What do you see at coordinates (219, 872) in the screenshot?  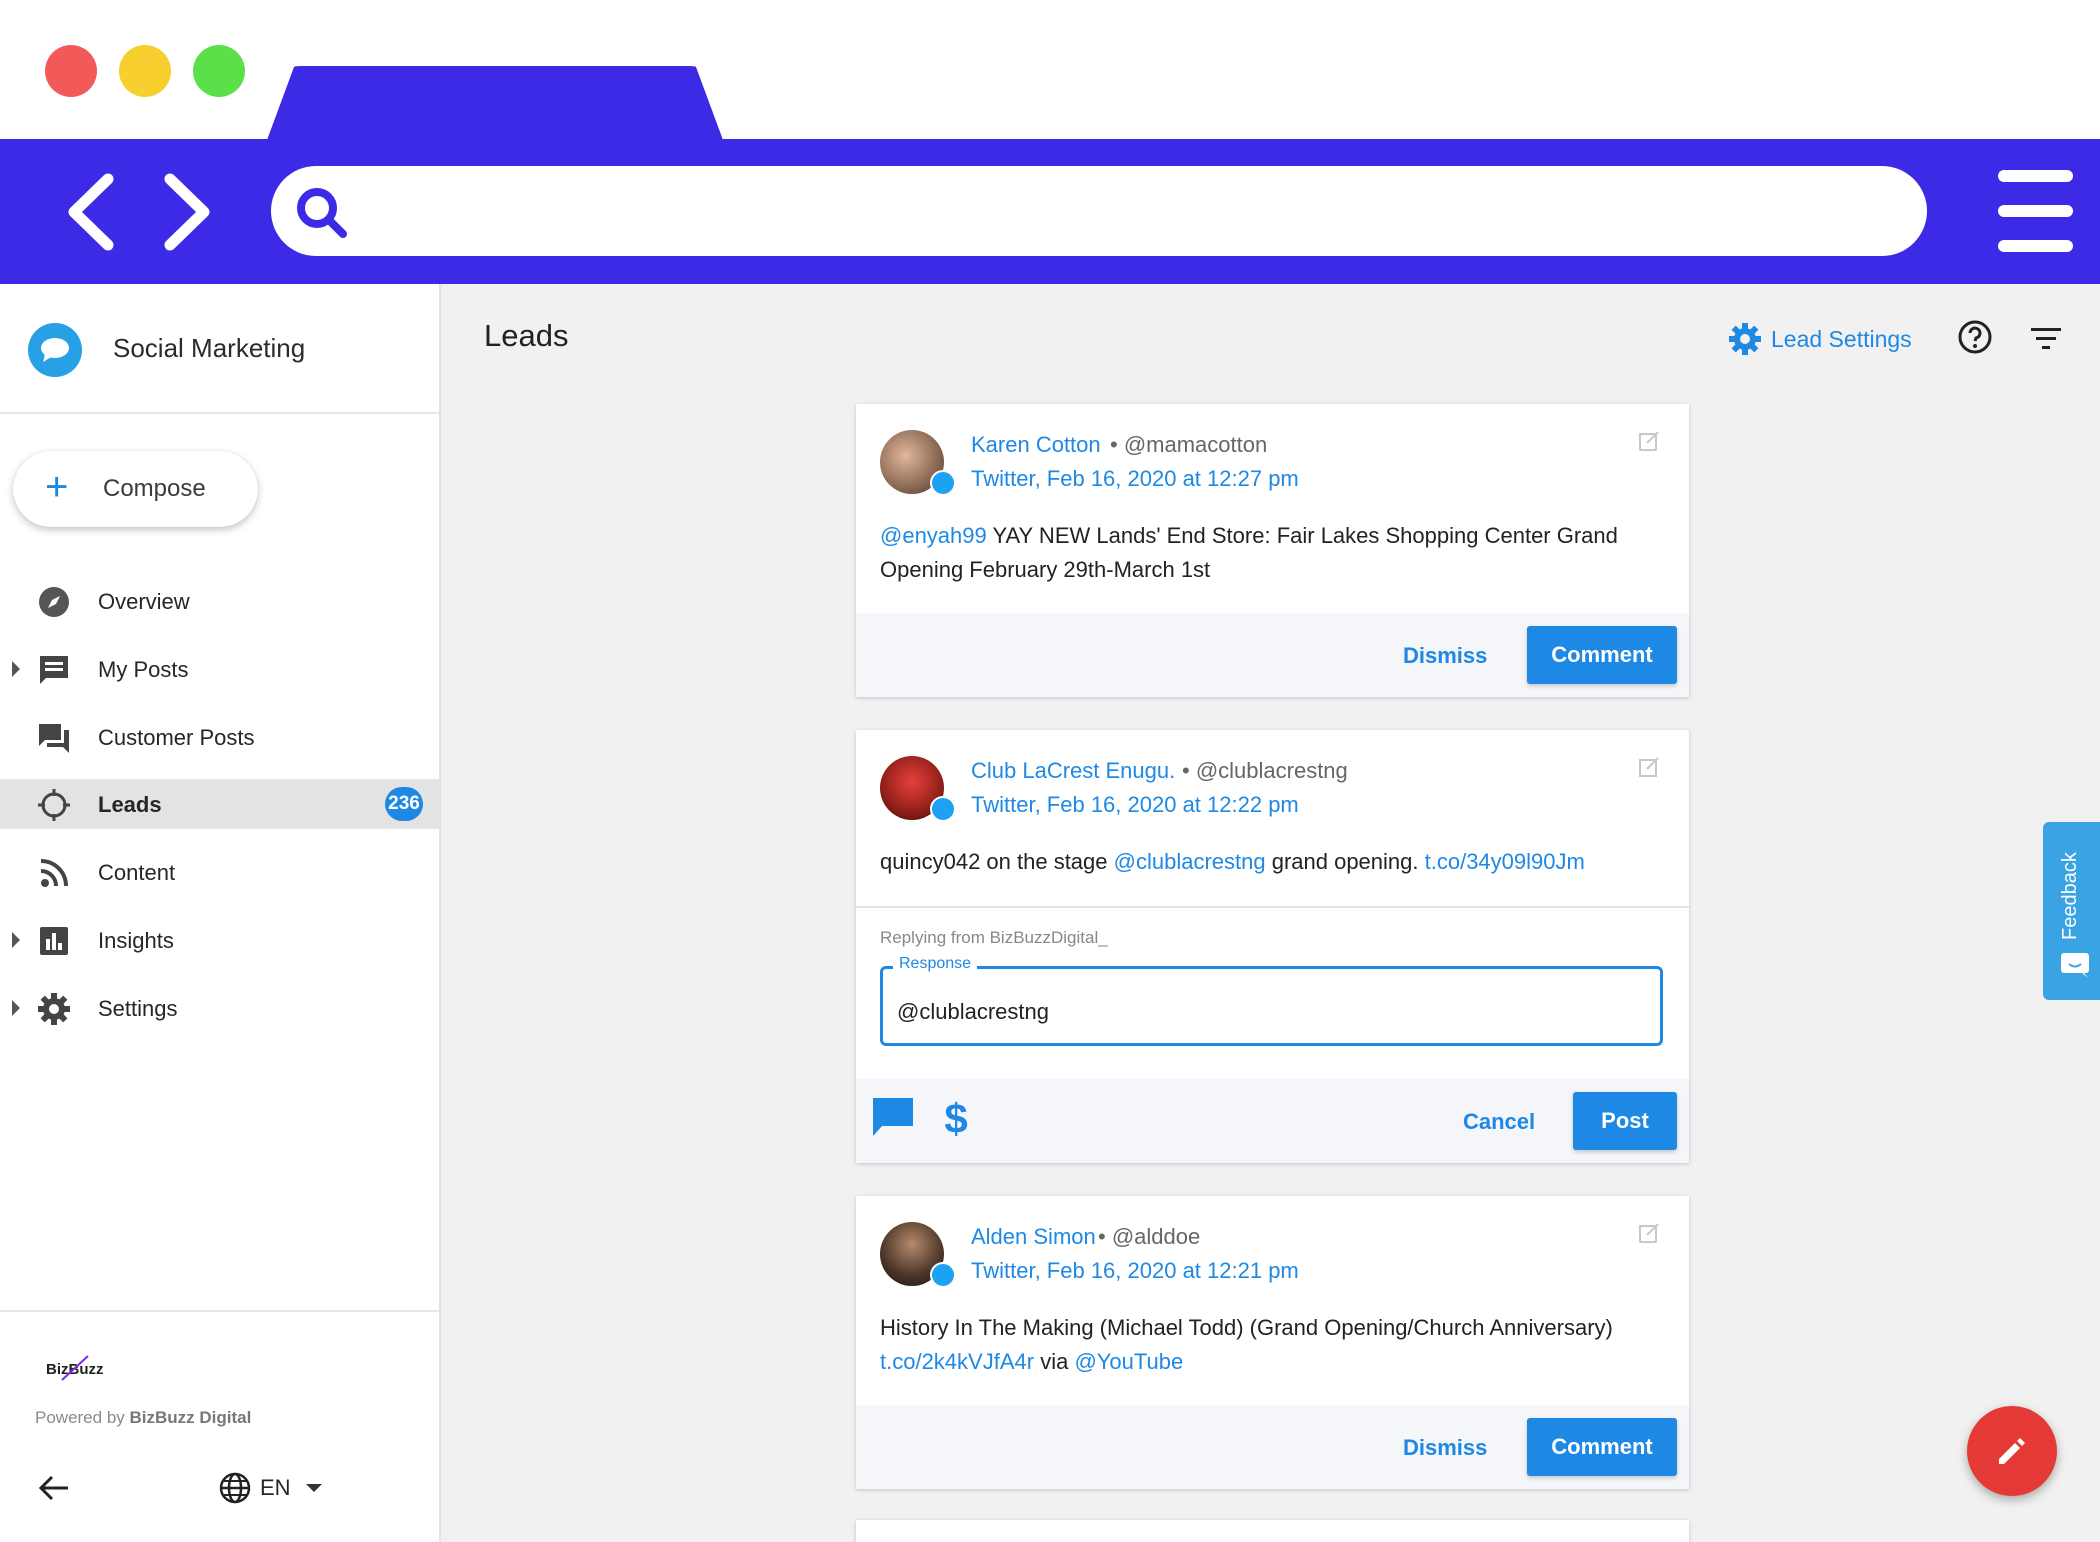 I see `sidebar-item-content: Content` at bounding box center [219, 872].